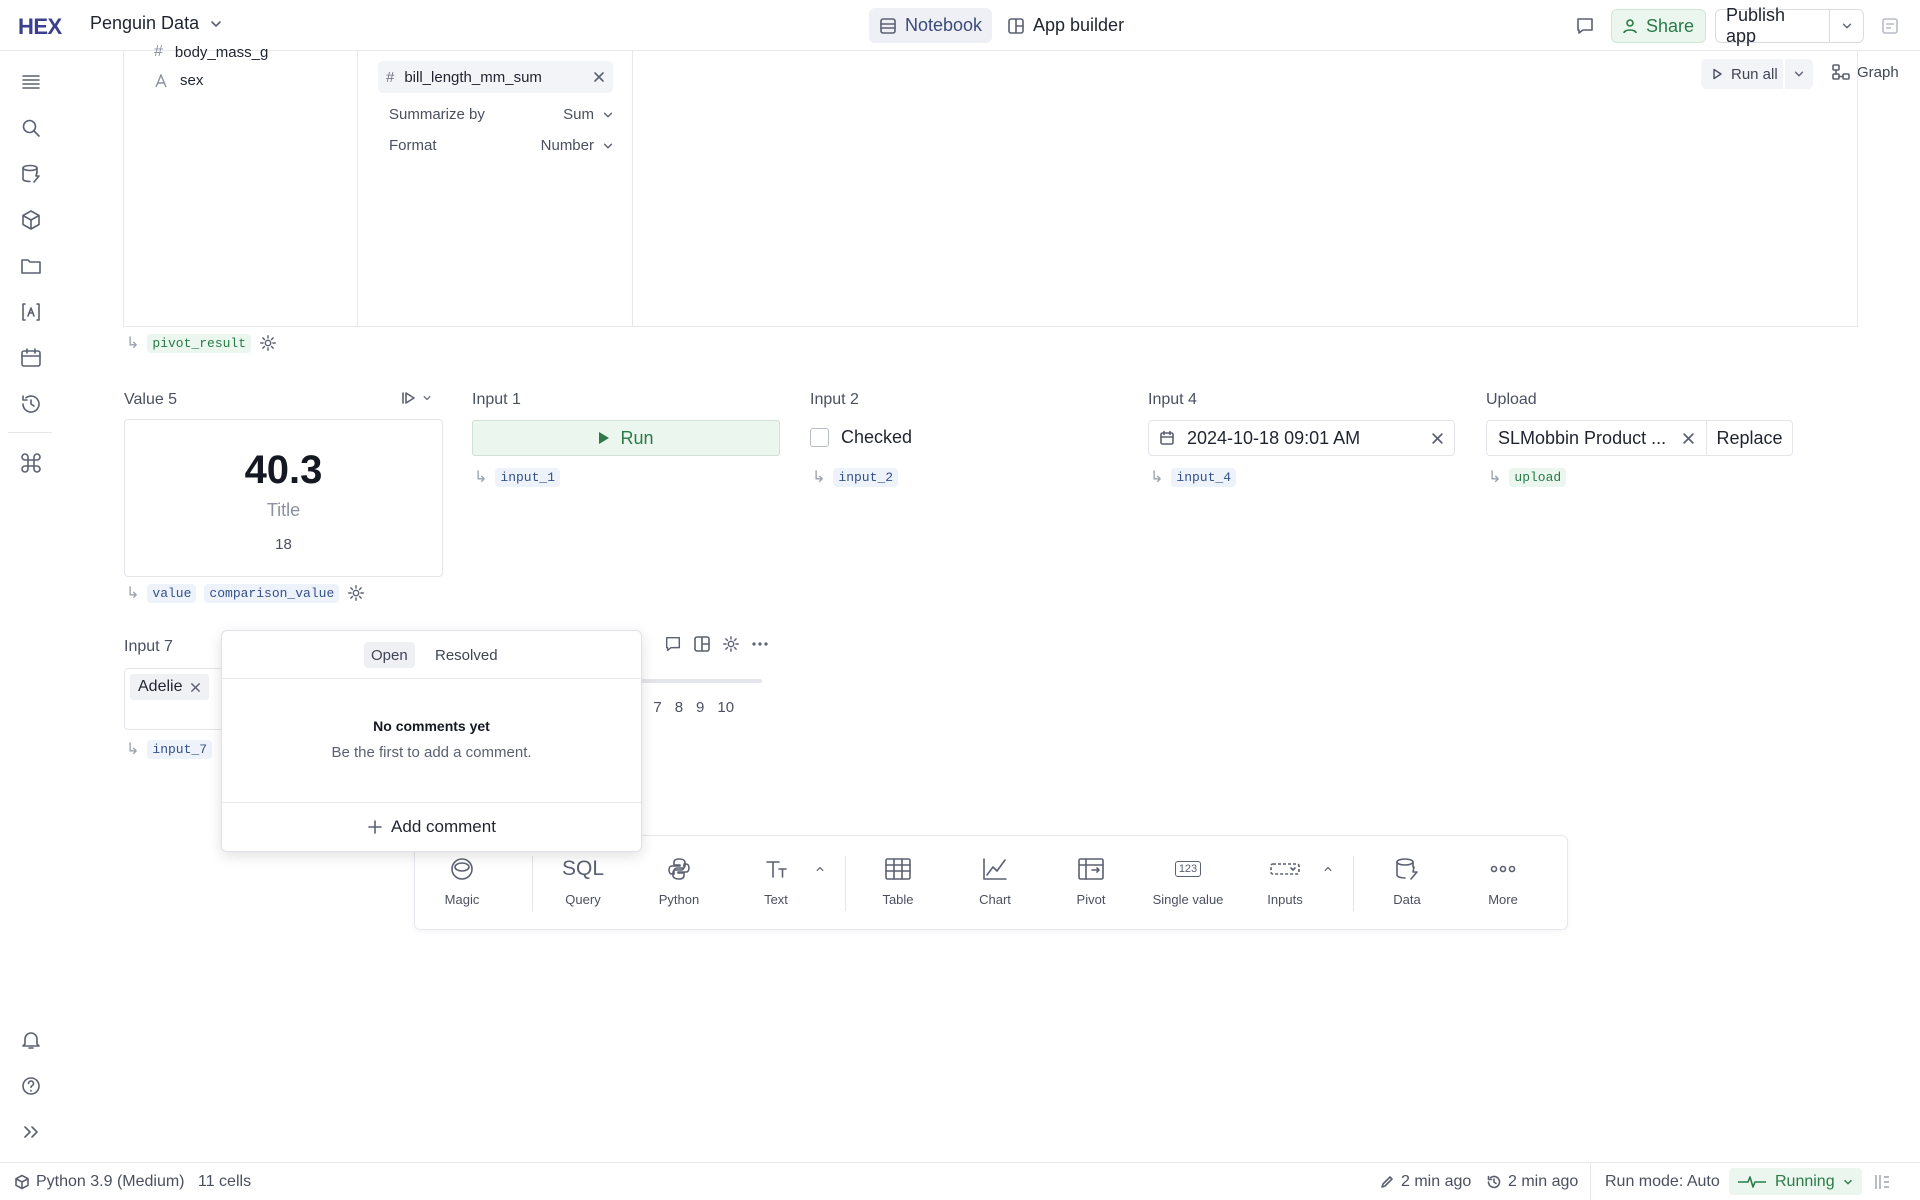 This screenshot has width=1920, height=1200. What do you see at coordinates (861, 437) in the screenshot?
I see `checkbox: Checked` at bounding box center [861, 437].